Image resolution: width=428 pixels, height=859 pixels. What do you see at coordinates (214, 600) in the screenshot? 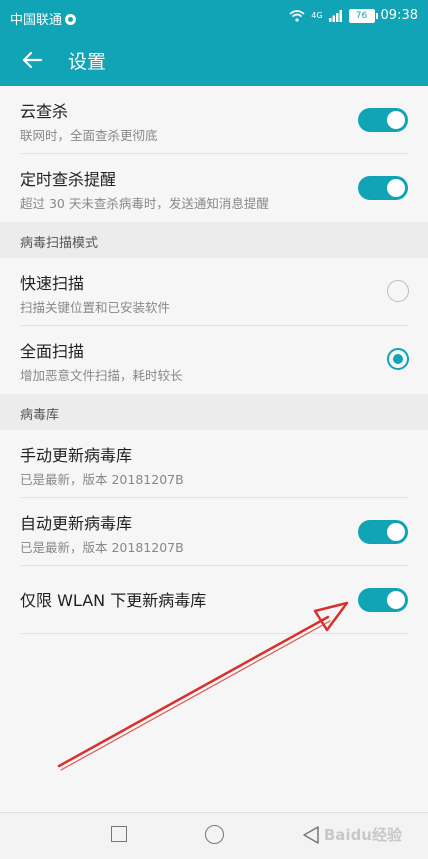
I see `wlan-only-update-item: 仅限 WLAN 下更新病毒库` at bounding box center [214, 600].